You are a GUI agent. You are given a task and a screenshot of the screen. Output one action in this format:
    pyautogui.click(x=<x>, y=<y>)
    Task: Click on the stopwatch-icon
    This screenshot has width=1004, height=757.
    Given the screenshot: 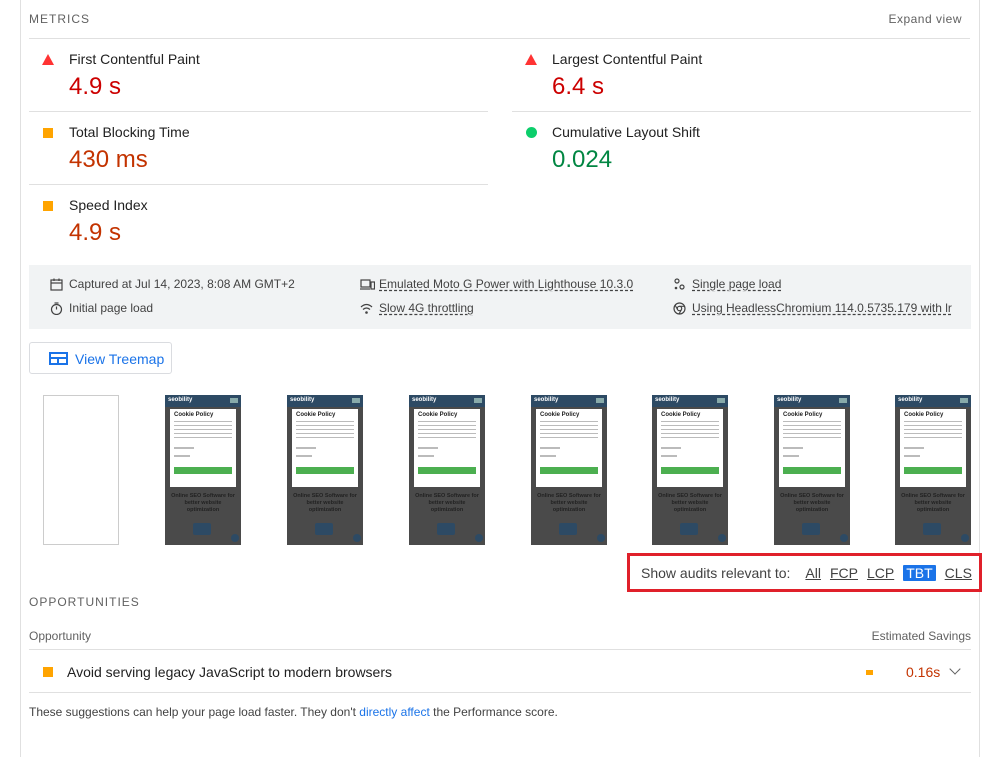 What is the action you would take?
    pyautogui.click(x=56, y=308)
    